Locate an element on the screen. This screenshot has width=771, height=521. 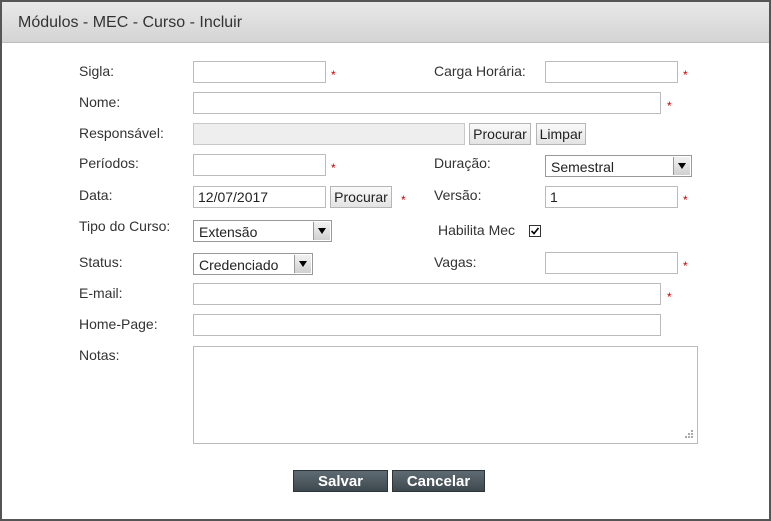
versao-required-mark: * is located at coordinates (685, 200).